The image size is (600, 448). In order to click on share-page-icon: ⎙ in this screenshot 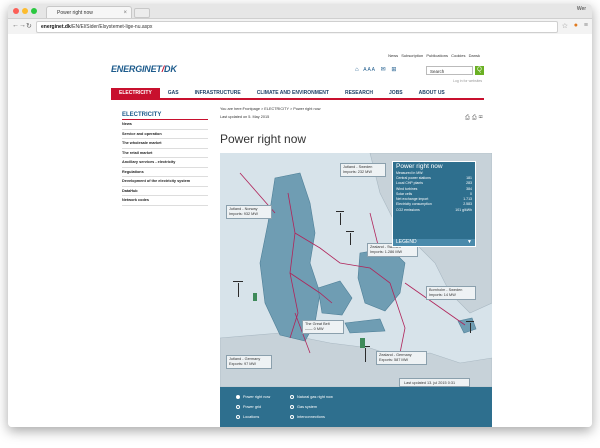, I will do `click(468, 118)`.